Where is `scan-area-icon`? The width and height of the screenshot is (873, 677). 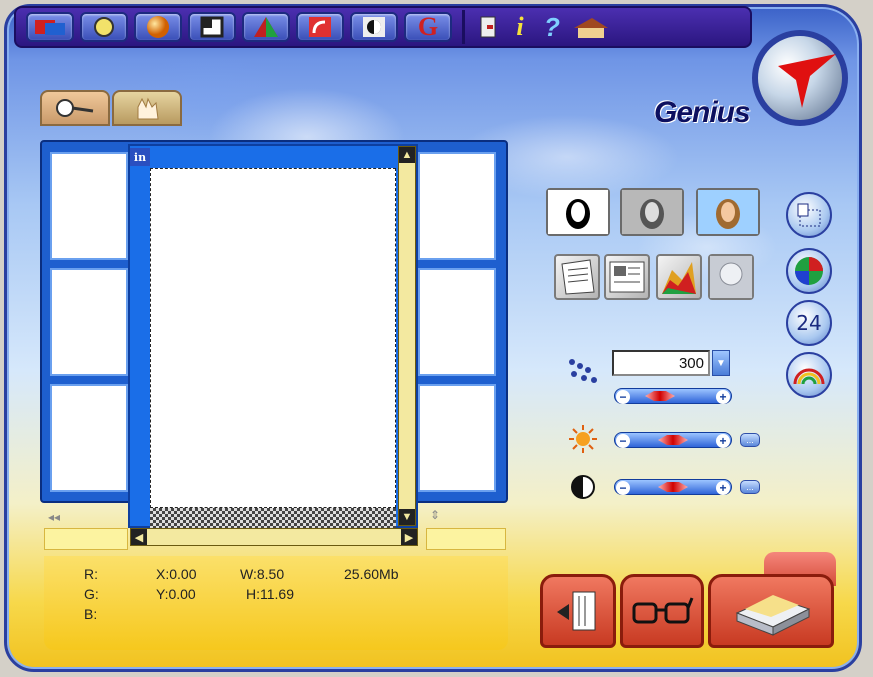
scan-area-icon is located at coordinates (809, 215).